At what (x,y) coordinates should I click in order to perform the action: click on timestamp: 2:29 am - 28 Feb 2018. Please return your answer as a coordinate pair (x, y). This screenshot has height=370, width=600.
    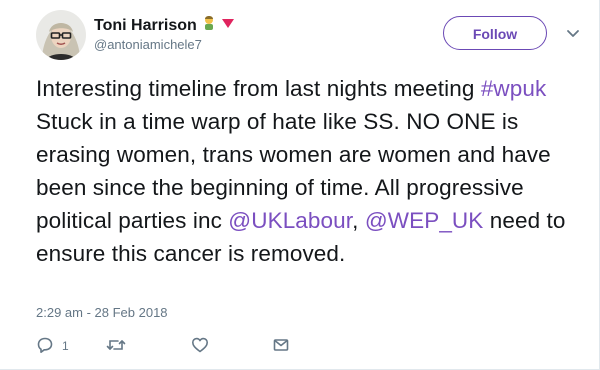
    Looking at the image, I should click on (102, 312).